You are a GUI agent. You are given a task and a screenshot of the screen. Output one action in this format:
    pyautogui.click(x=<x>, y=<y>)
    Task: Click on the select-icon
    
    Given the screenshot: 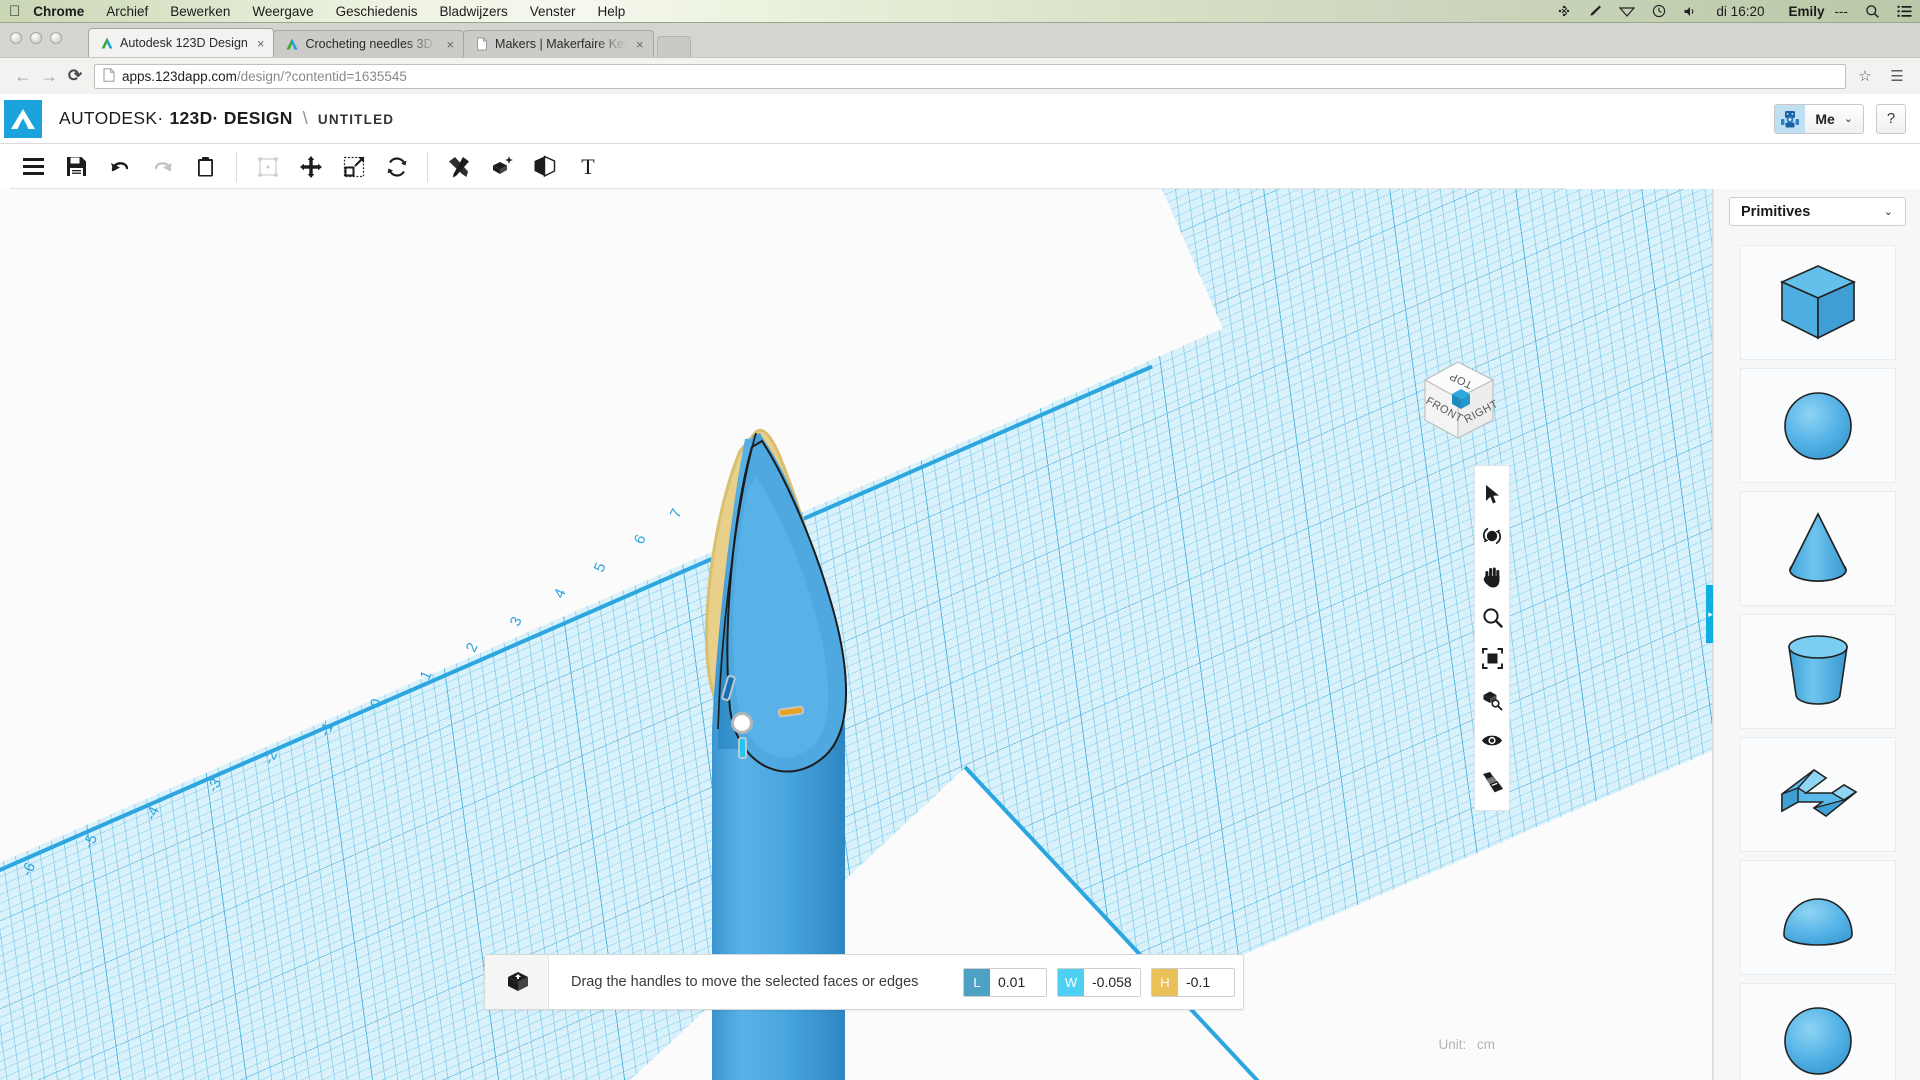 What is the action you would take?
    pyautogui.click(x=267, y=167)
    